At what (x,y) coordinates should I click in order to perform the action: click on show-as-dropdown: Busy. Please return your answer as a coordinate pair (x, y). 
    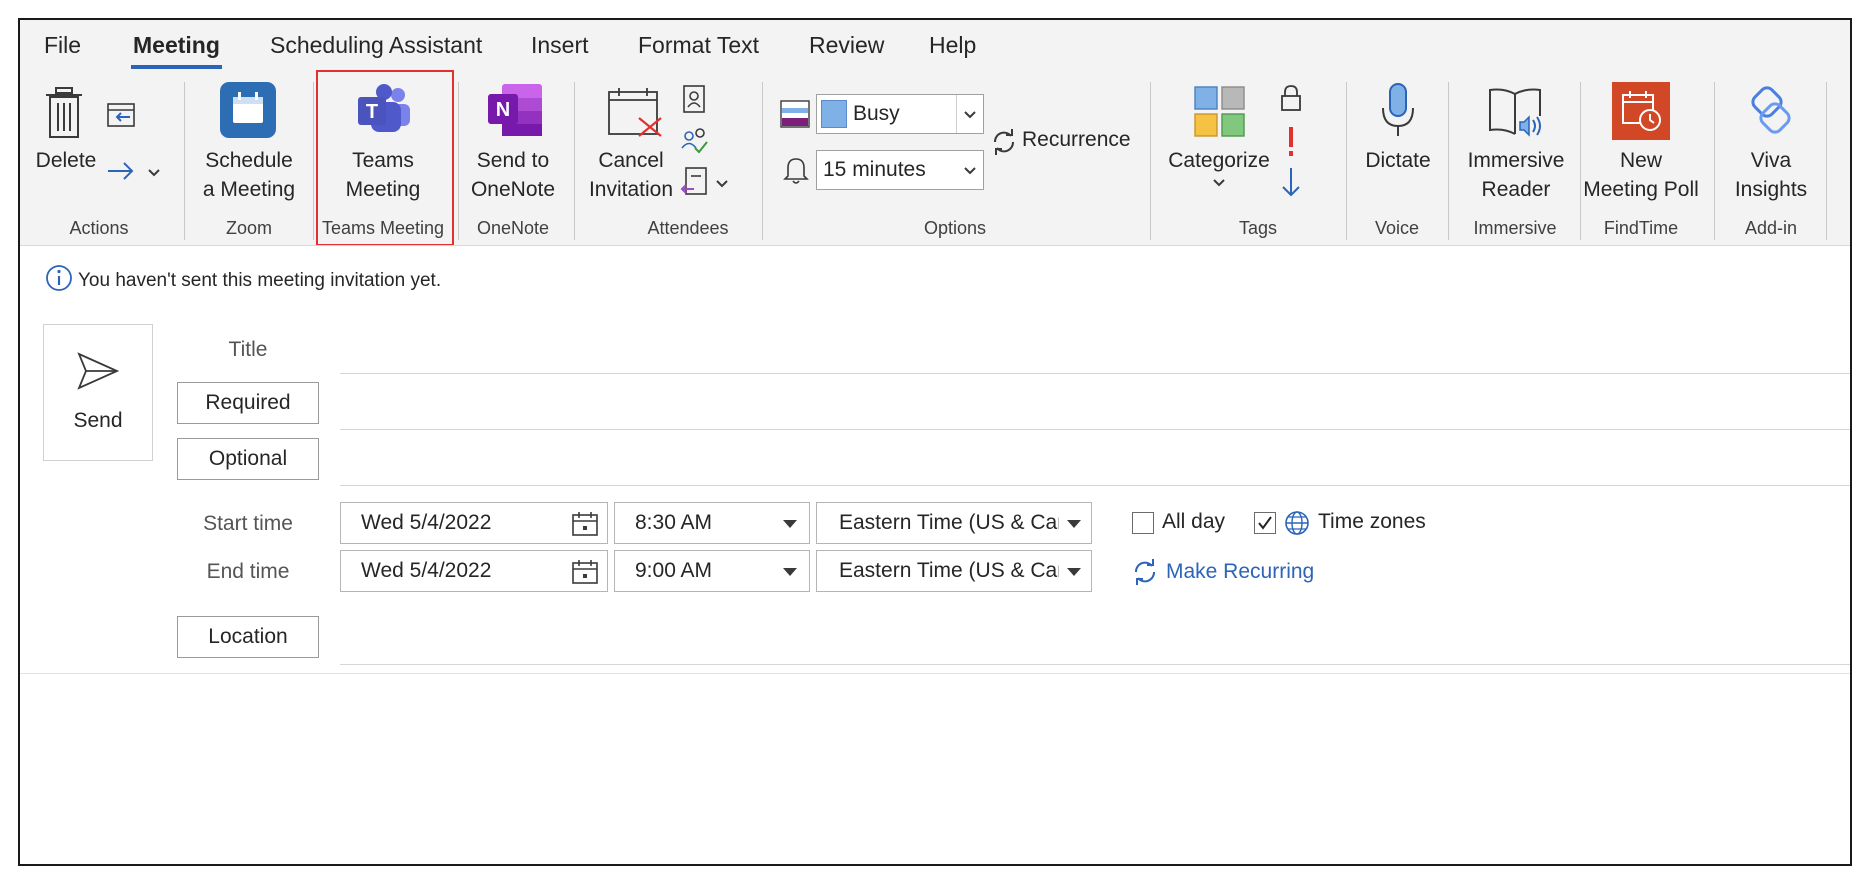
    Looking at the image, I should click on (900, 114).